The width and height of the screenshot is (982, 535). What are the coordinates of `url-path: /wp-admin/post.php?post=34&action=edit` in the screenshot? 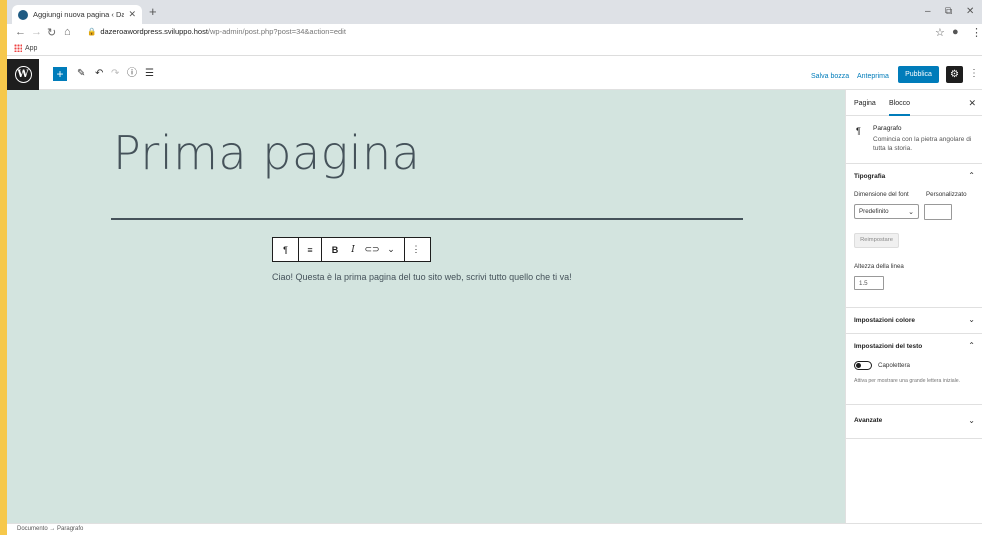 It's located at (276, 31).